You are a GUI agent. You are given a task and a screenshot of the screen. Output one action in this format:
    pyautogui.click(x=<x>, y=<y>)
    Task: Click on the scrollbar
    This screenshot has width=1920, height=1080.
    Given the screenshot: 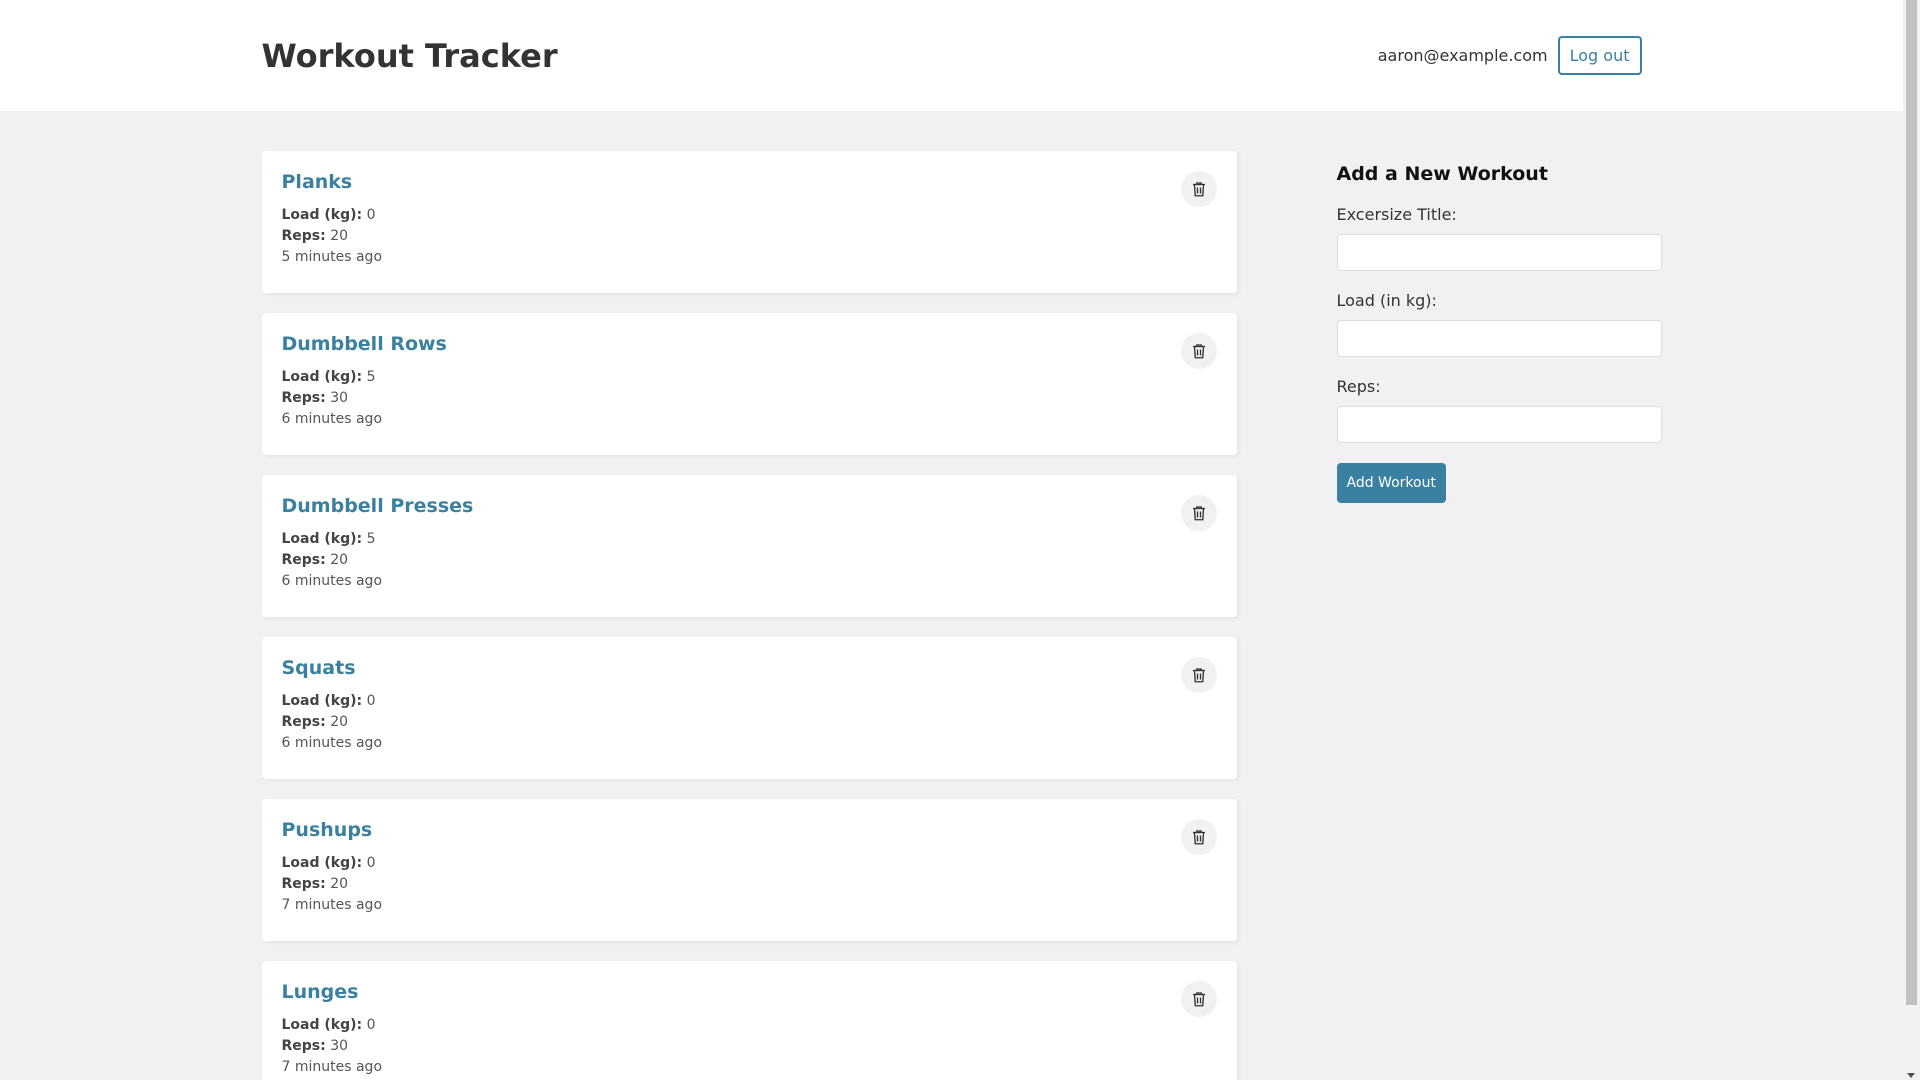 What is the action you would take?
    pyautogui.click(x=1911, y=540)
    